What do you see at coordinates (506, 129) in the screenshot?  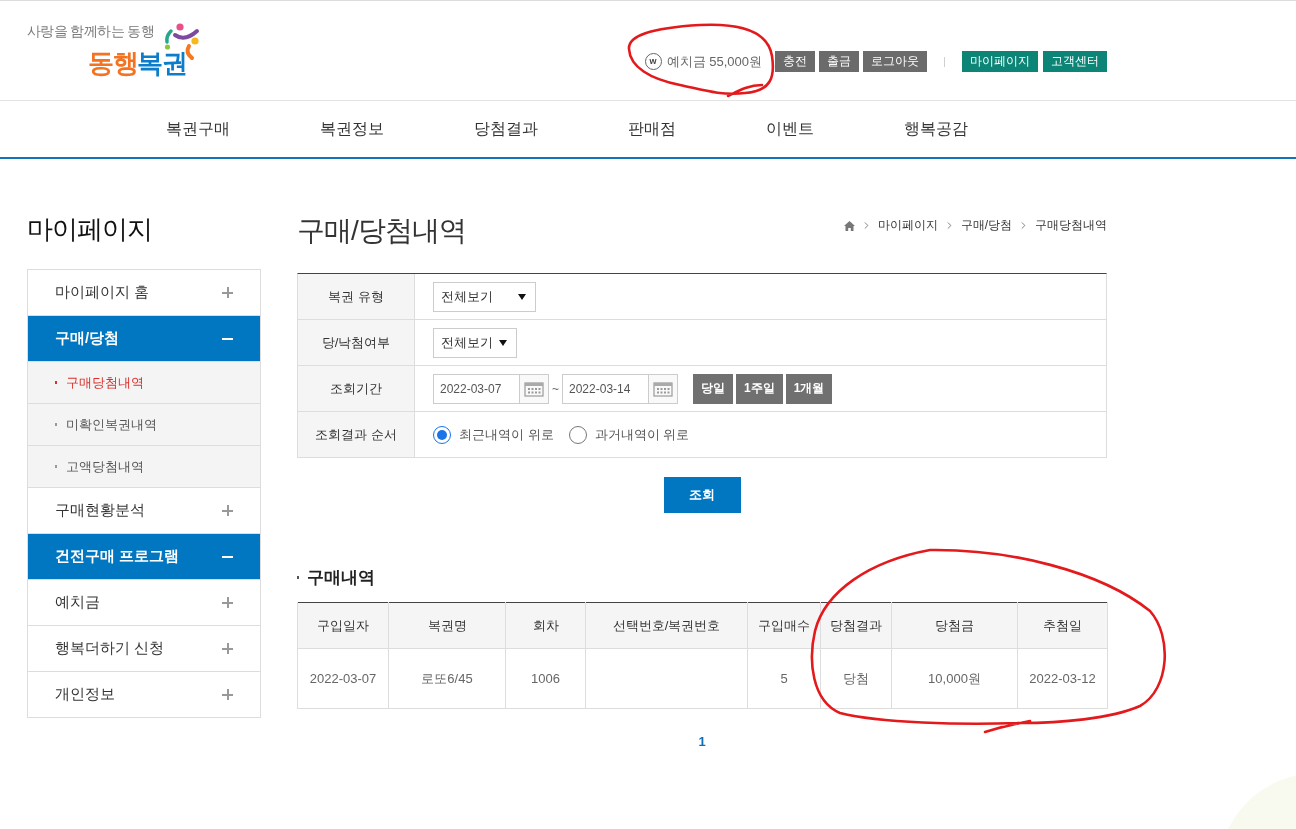 I see `nav-item: 당첨결과` at bounding box center [506, 129].